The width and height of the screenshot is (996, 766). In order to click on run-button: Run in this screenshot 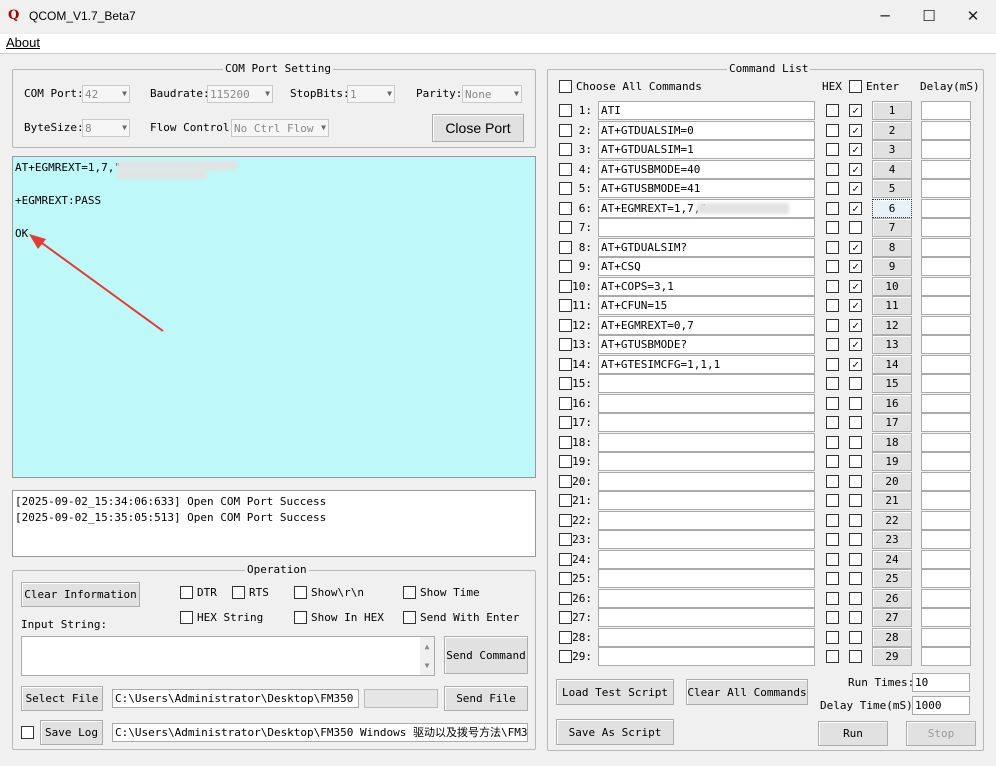, I will do `click(853, 733)`.